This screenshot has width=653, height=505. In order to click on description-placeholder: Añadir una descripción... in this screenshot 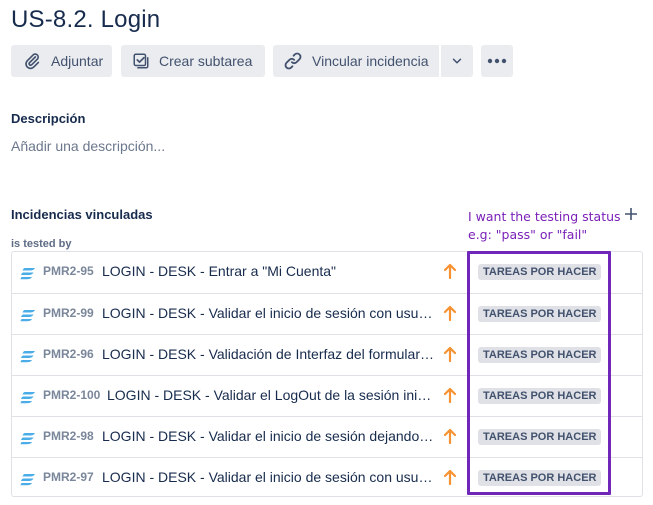, I will do `click(88, 146)`.